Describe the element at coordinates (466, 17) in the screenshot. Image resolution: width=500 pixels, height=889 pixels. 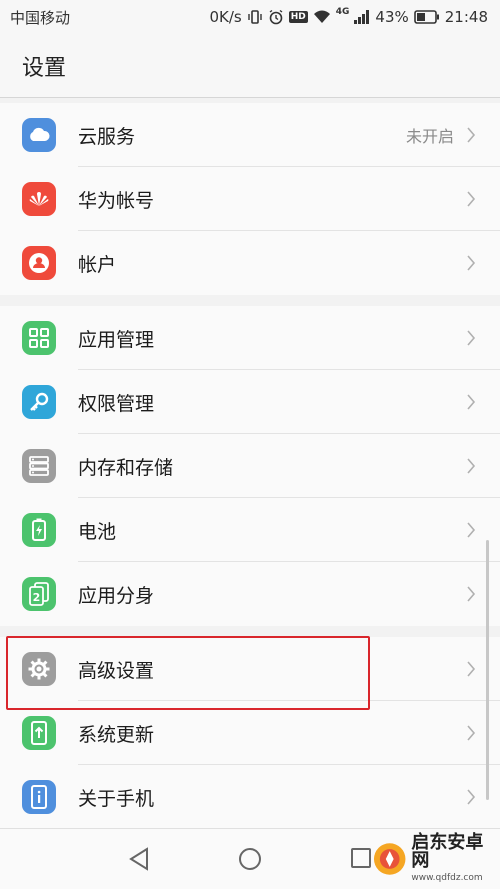
I see `clock: 21:48` at that location.